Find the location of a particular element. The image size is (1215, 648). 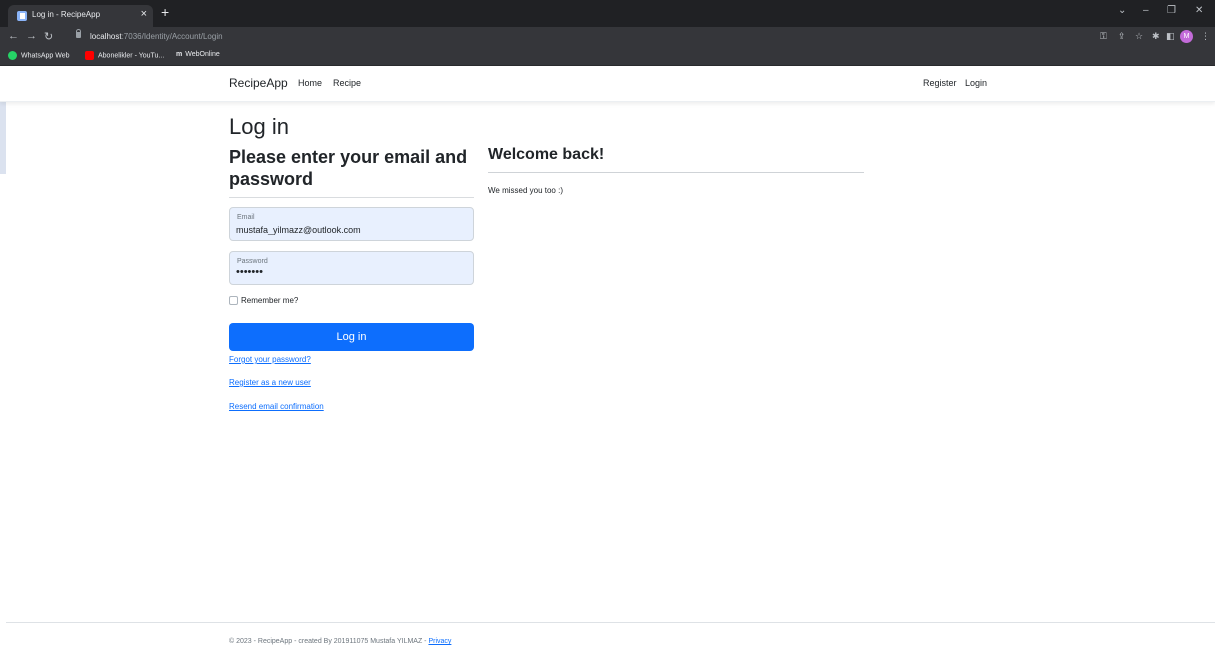

bookmark-webonline: m WebOnline is located at coordinates (198, 54).